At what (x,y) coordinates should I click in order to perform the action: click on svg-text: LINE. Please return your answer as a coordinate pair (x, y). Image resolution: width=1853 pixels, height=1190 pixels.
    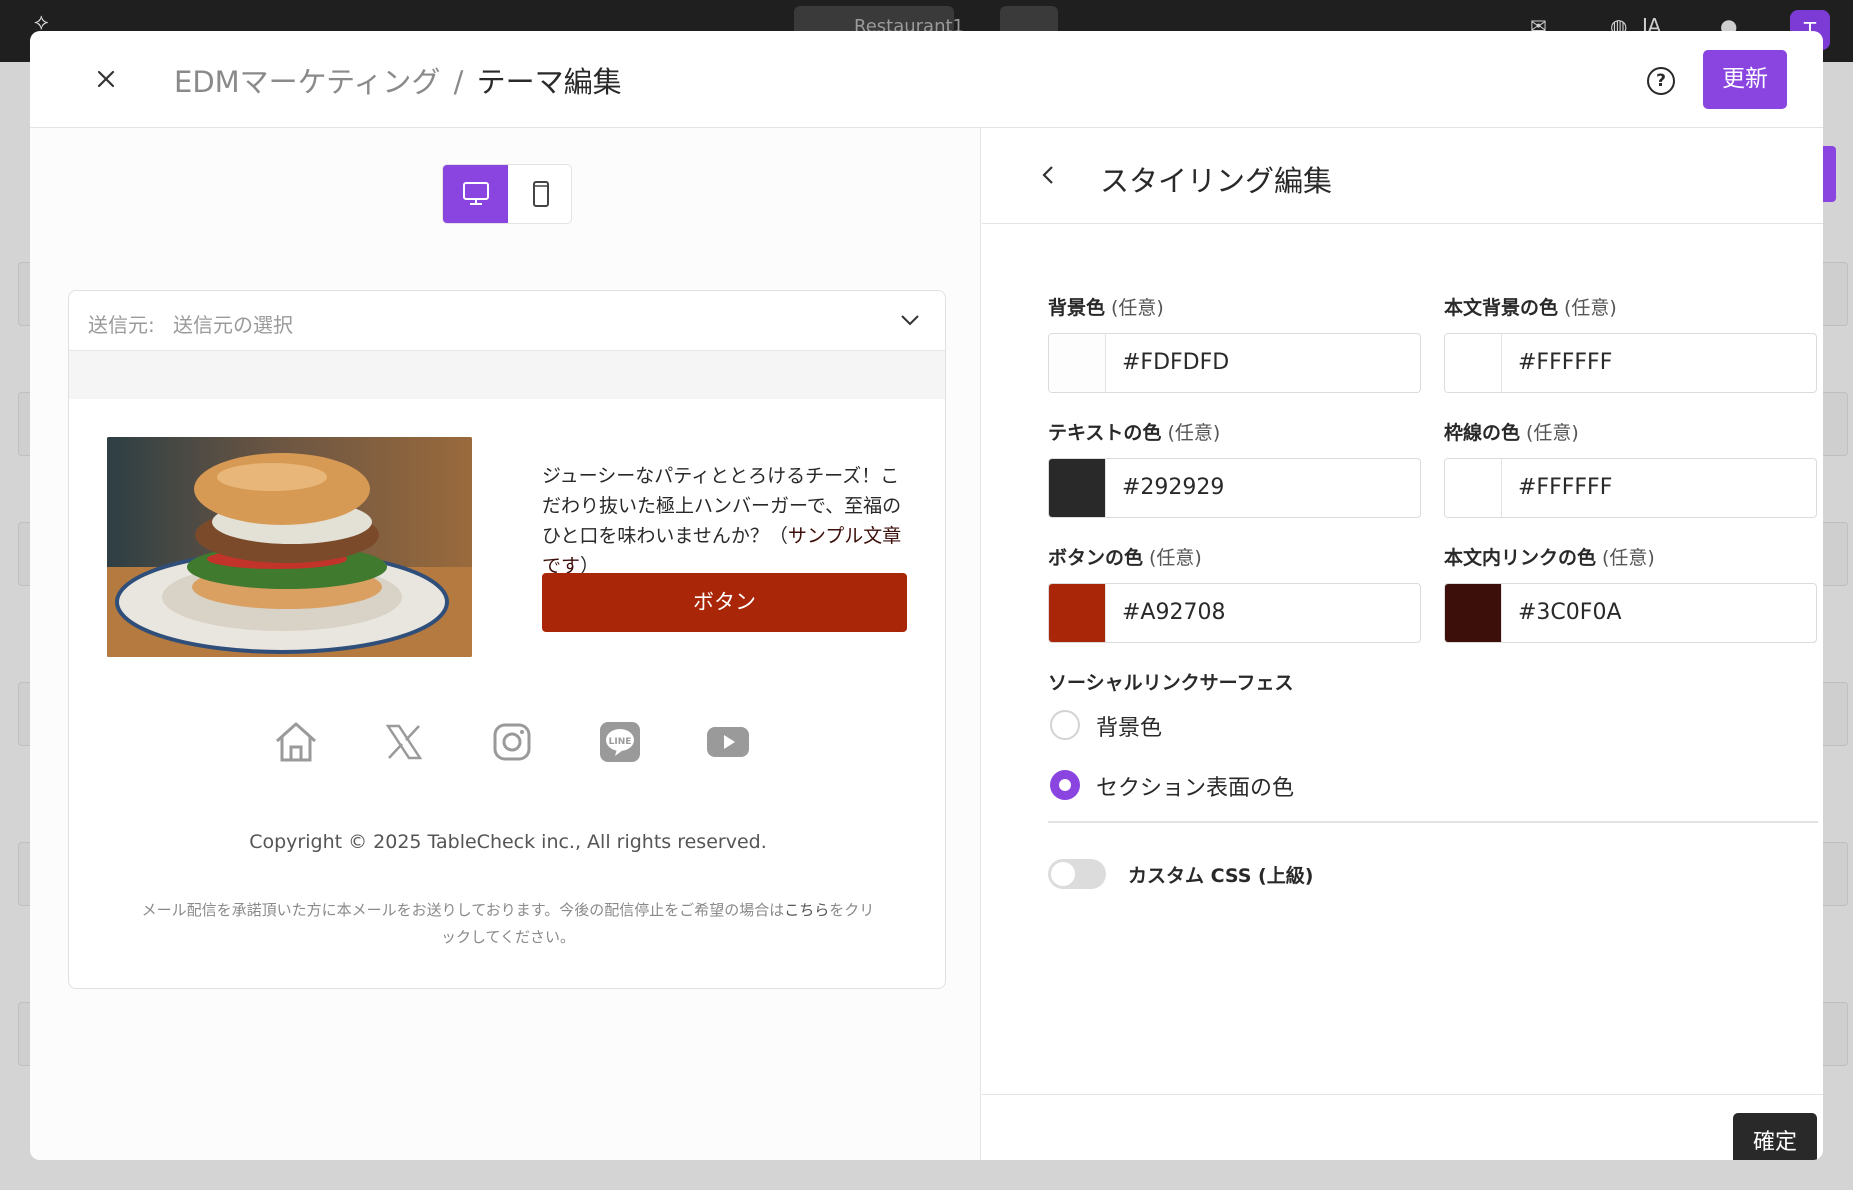
    Looking at the image, I should click on (620, 742).